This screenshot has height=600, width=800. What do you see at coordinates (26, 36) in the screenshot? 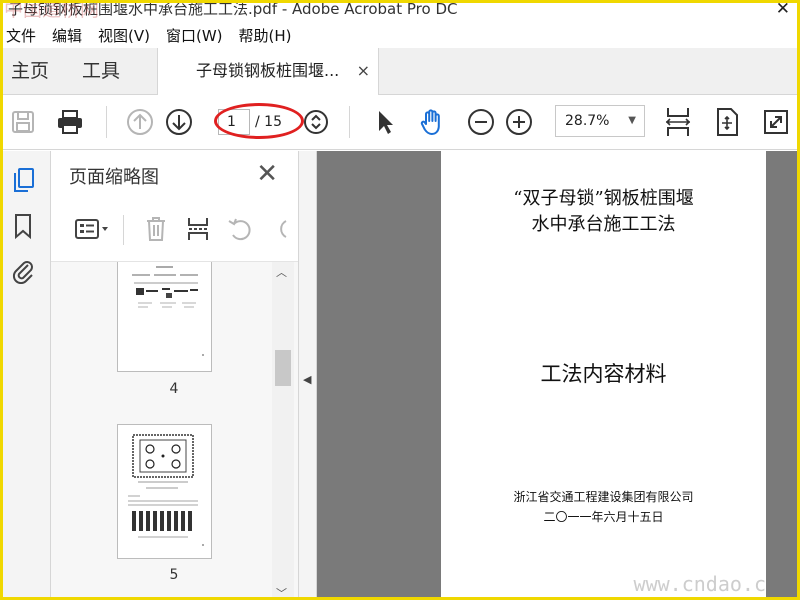
I see `menu-file: 文件` at bounding box center [26, 36].